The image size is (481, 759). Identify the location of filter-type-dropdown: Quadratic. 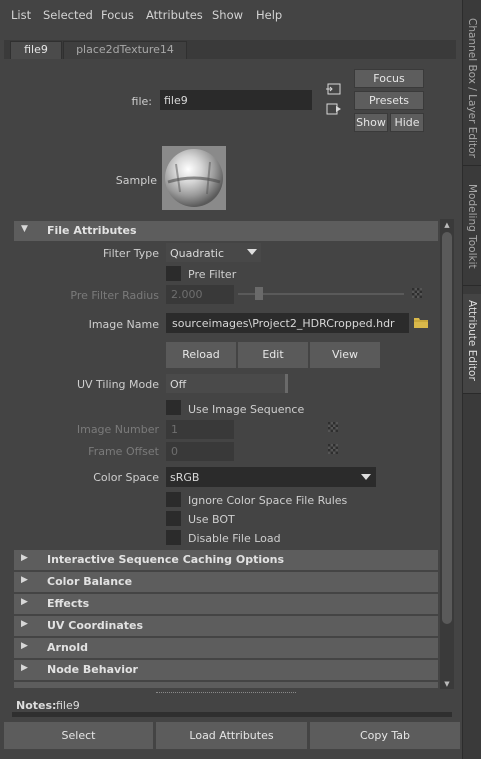
(213, 252).